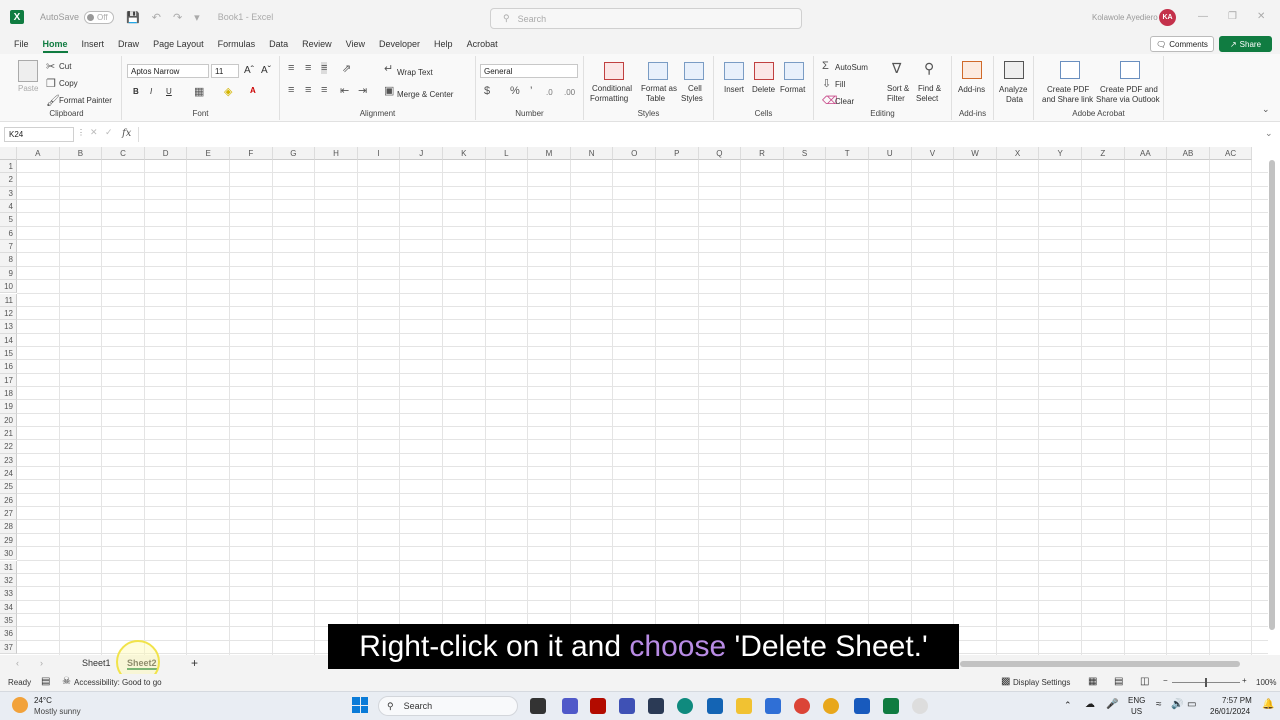  I want to click on expand-formula-bar-icon: ⌄, so click(1269, 133).